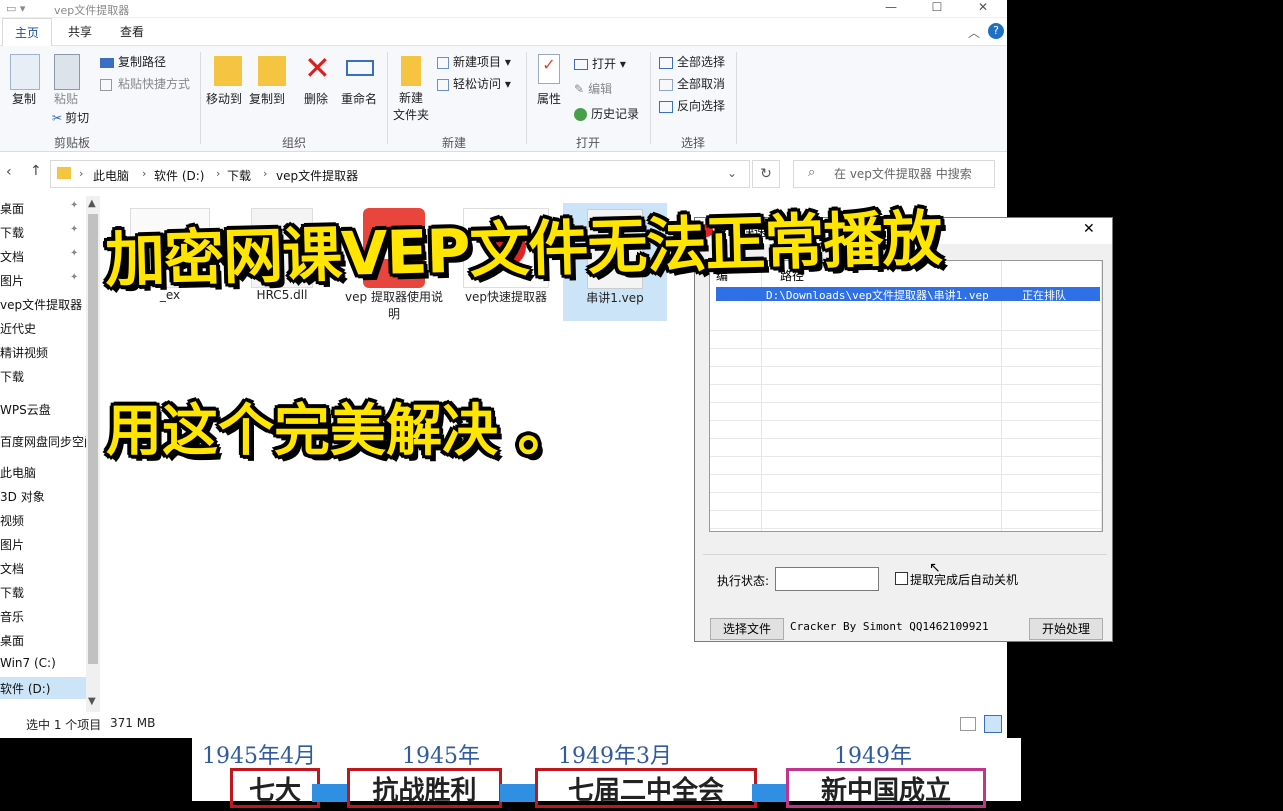  I want to click on refresh-icon: ↻, so click(766, 174).